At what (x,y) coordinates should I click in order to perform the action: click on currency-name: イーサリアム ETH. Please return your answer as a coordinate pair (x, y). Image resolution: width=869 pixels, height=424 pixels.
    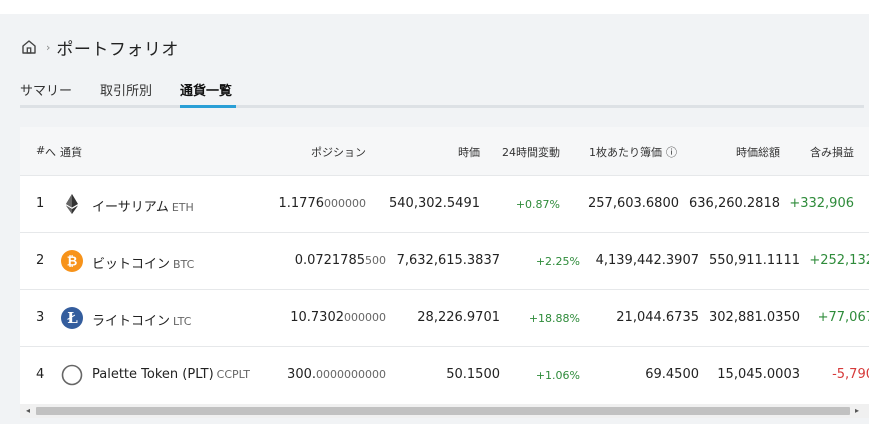
    Looking at the image, I should click on (143, 205).